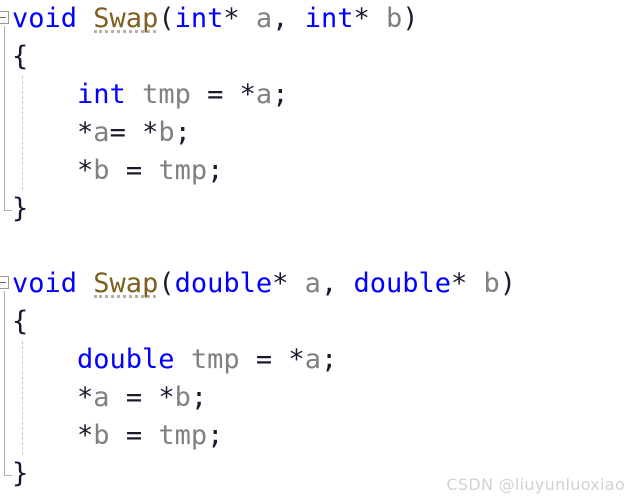 This screenshot has height=502, width=639. I want to click on code-line: void Swap(double* a, double* b), so click(319, 284).